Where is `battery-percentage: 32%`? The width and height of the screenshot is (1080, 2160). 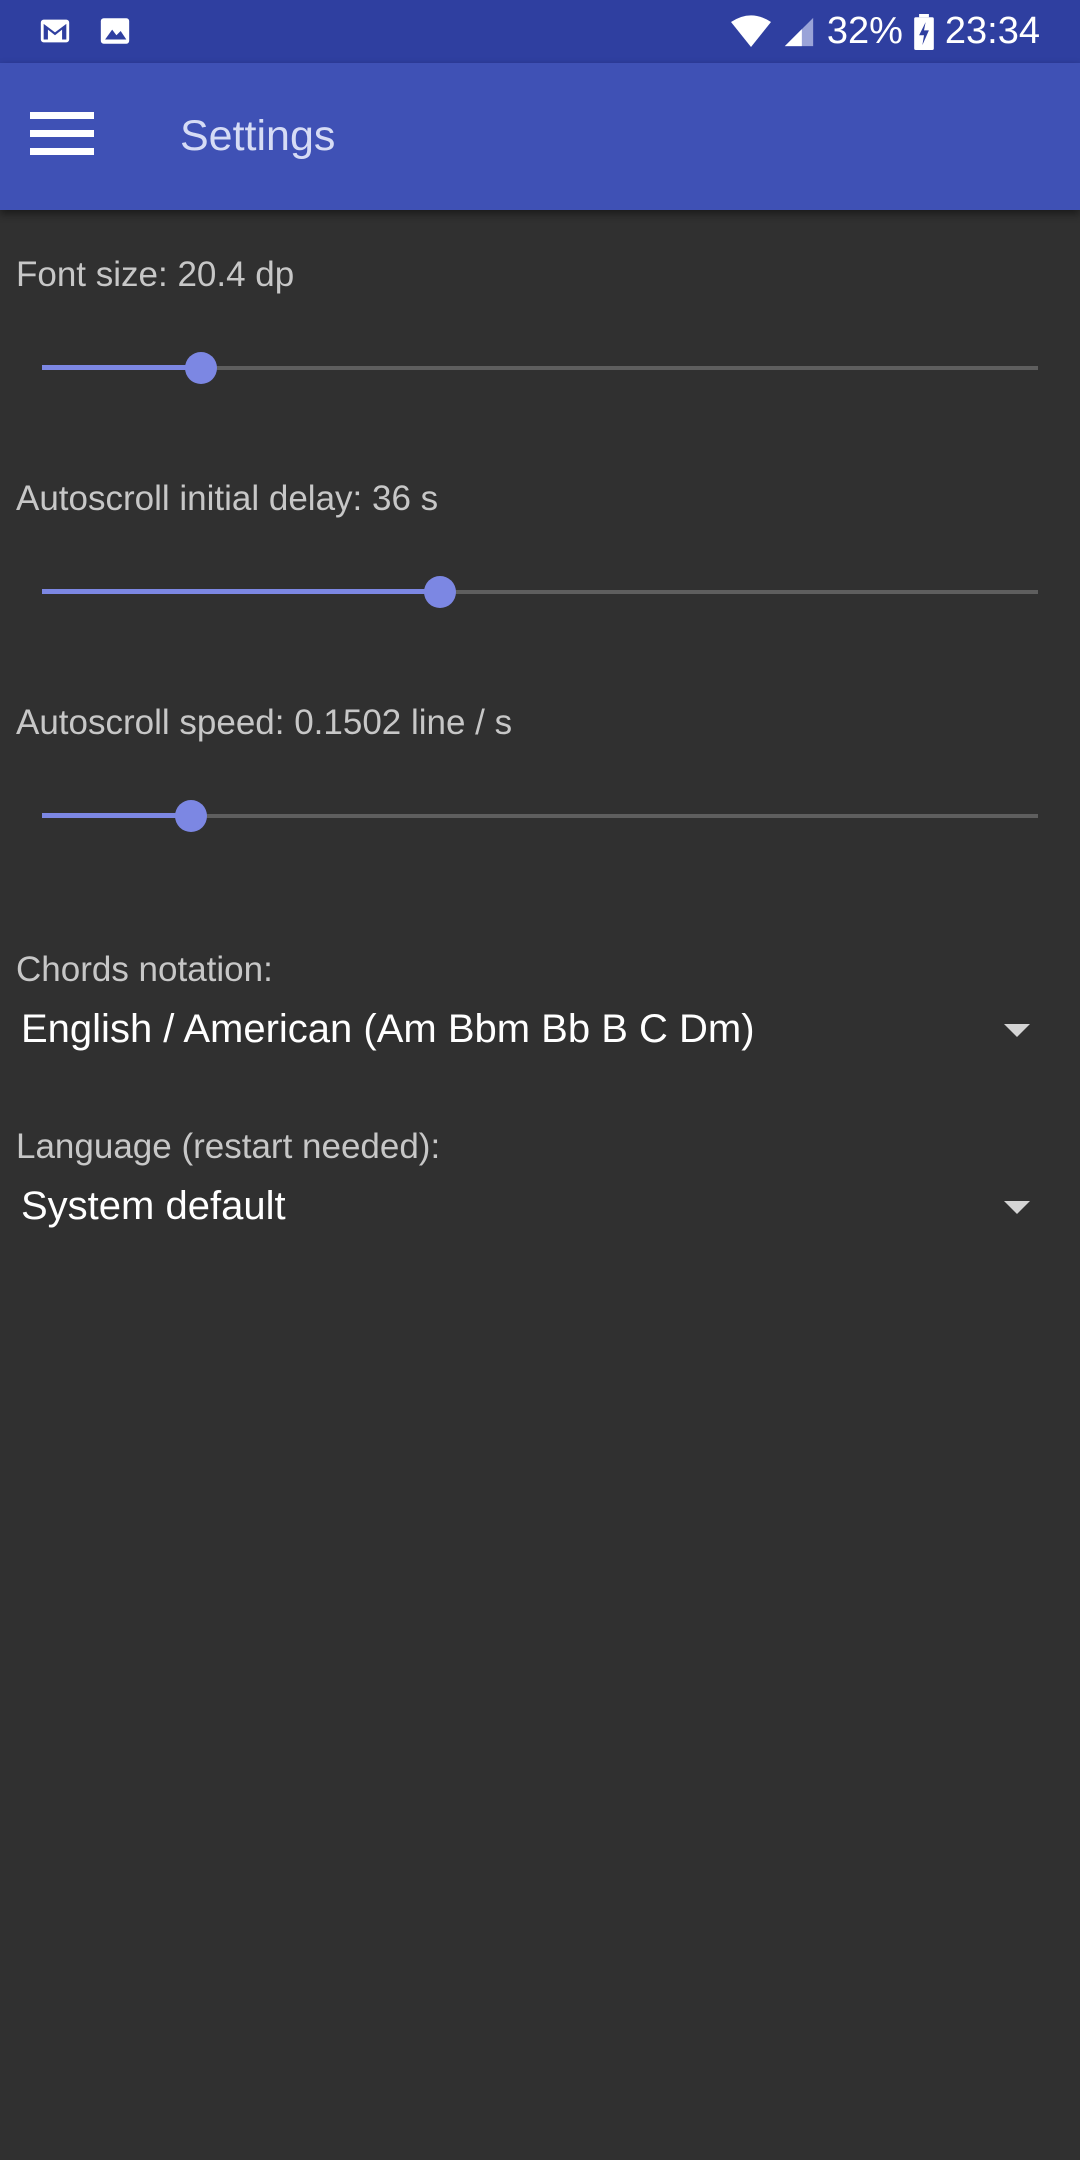
battery-percentage: 32% is located at coordinates (864, 31).